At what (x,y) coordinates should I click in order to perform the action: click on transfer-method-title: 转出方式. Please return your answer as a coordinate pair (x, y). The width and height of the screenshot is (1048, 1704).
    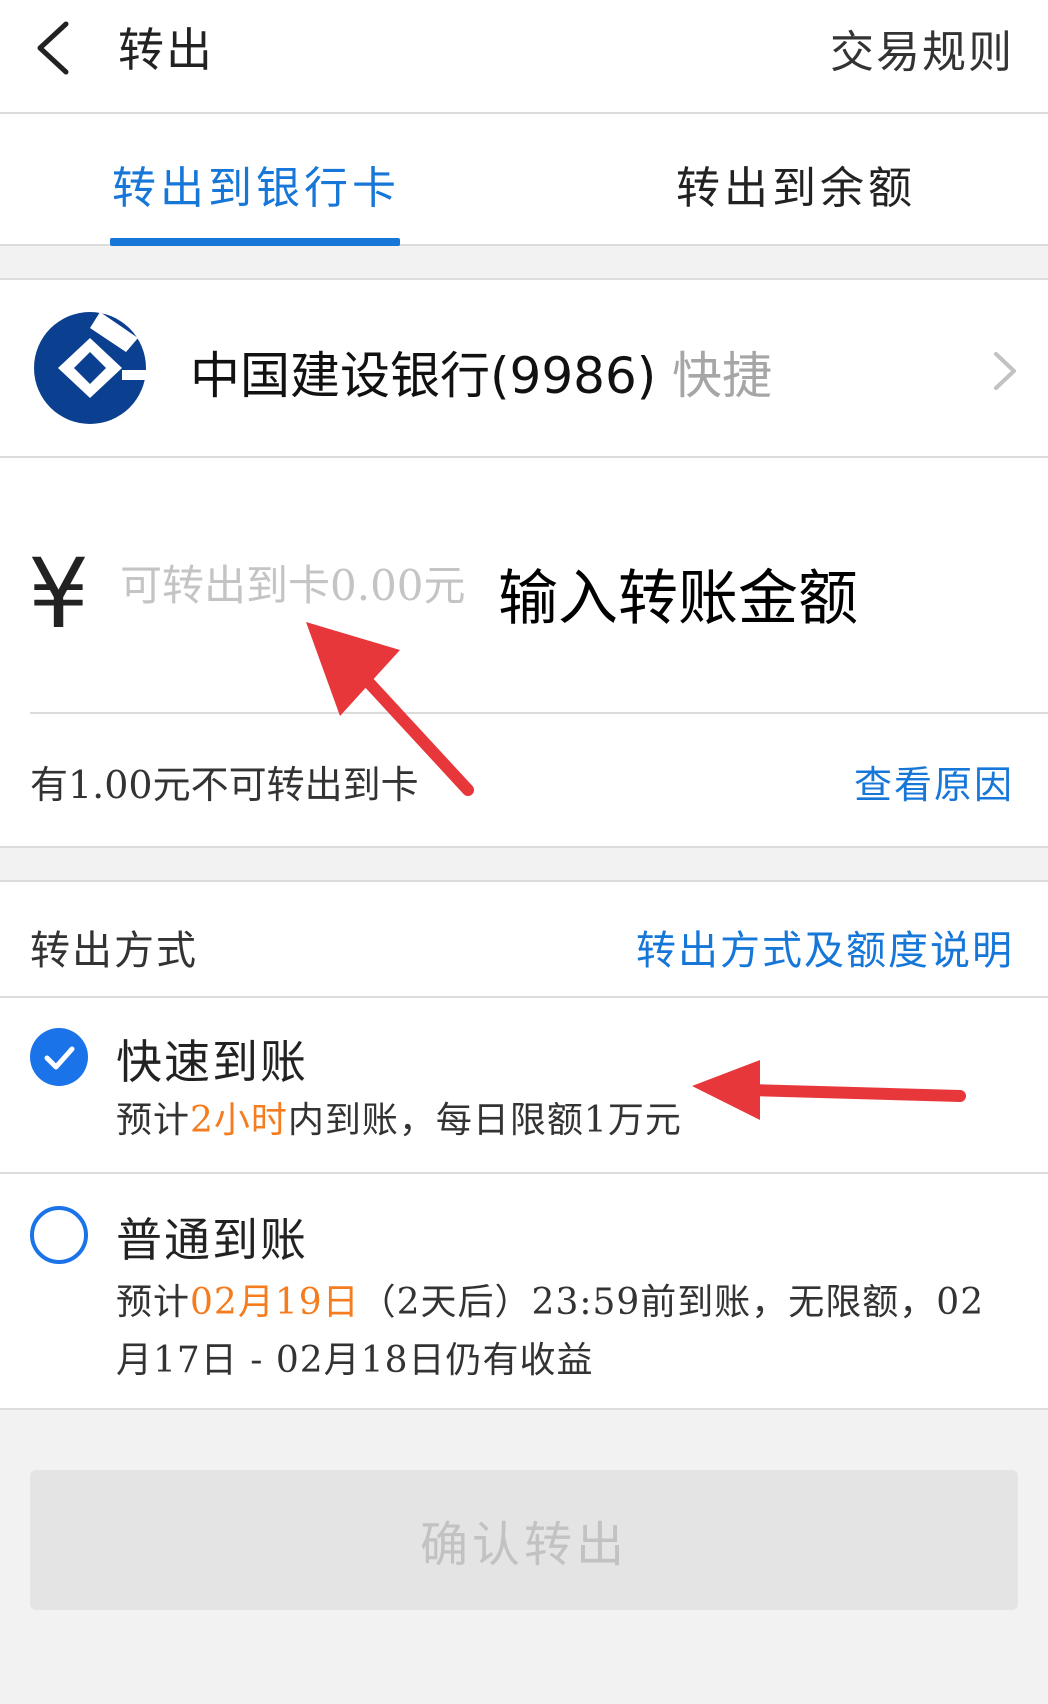
    Looking at the image, I should click on (114, 951).